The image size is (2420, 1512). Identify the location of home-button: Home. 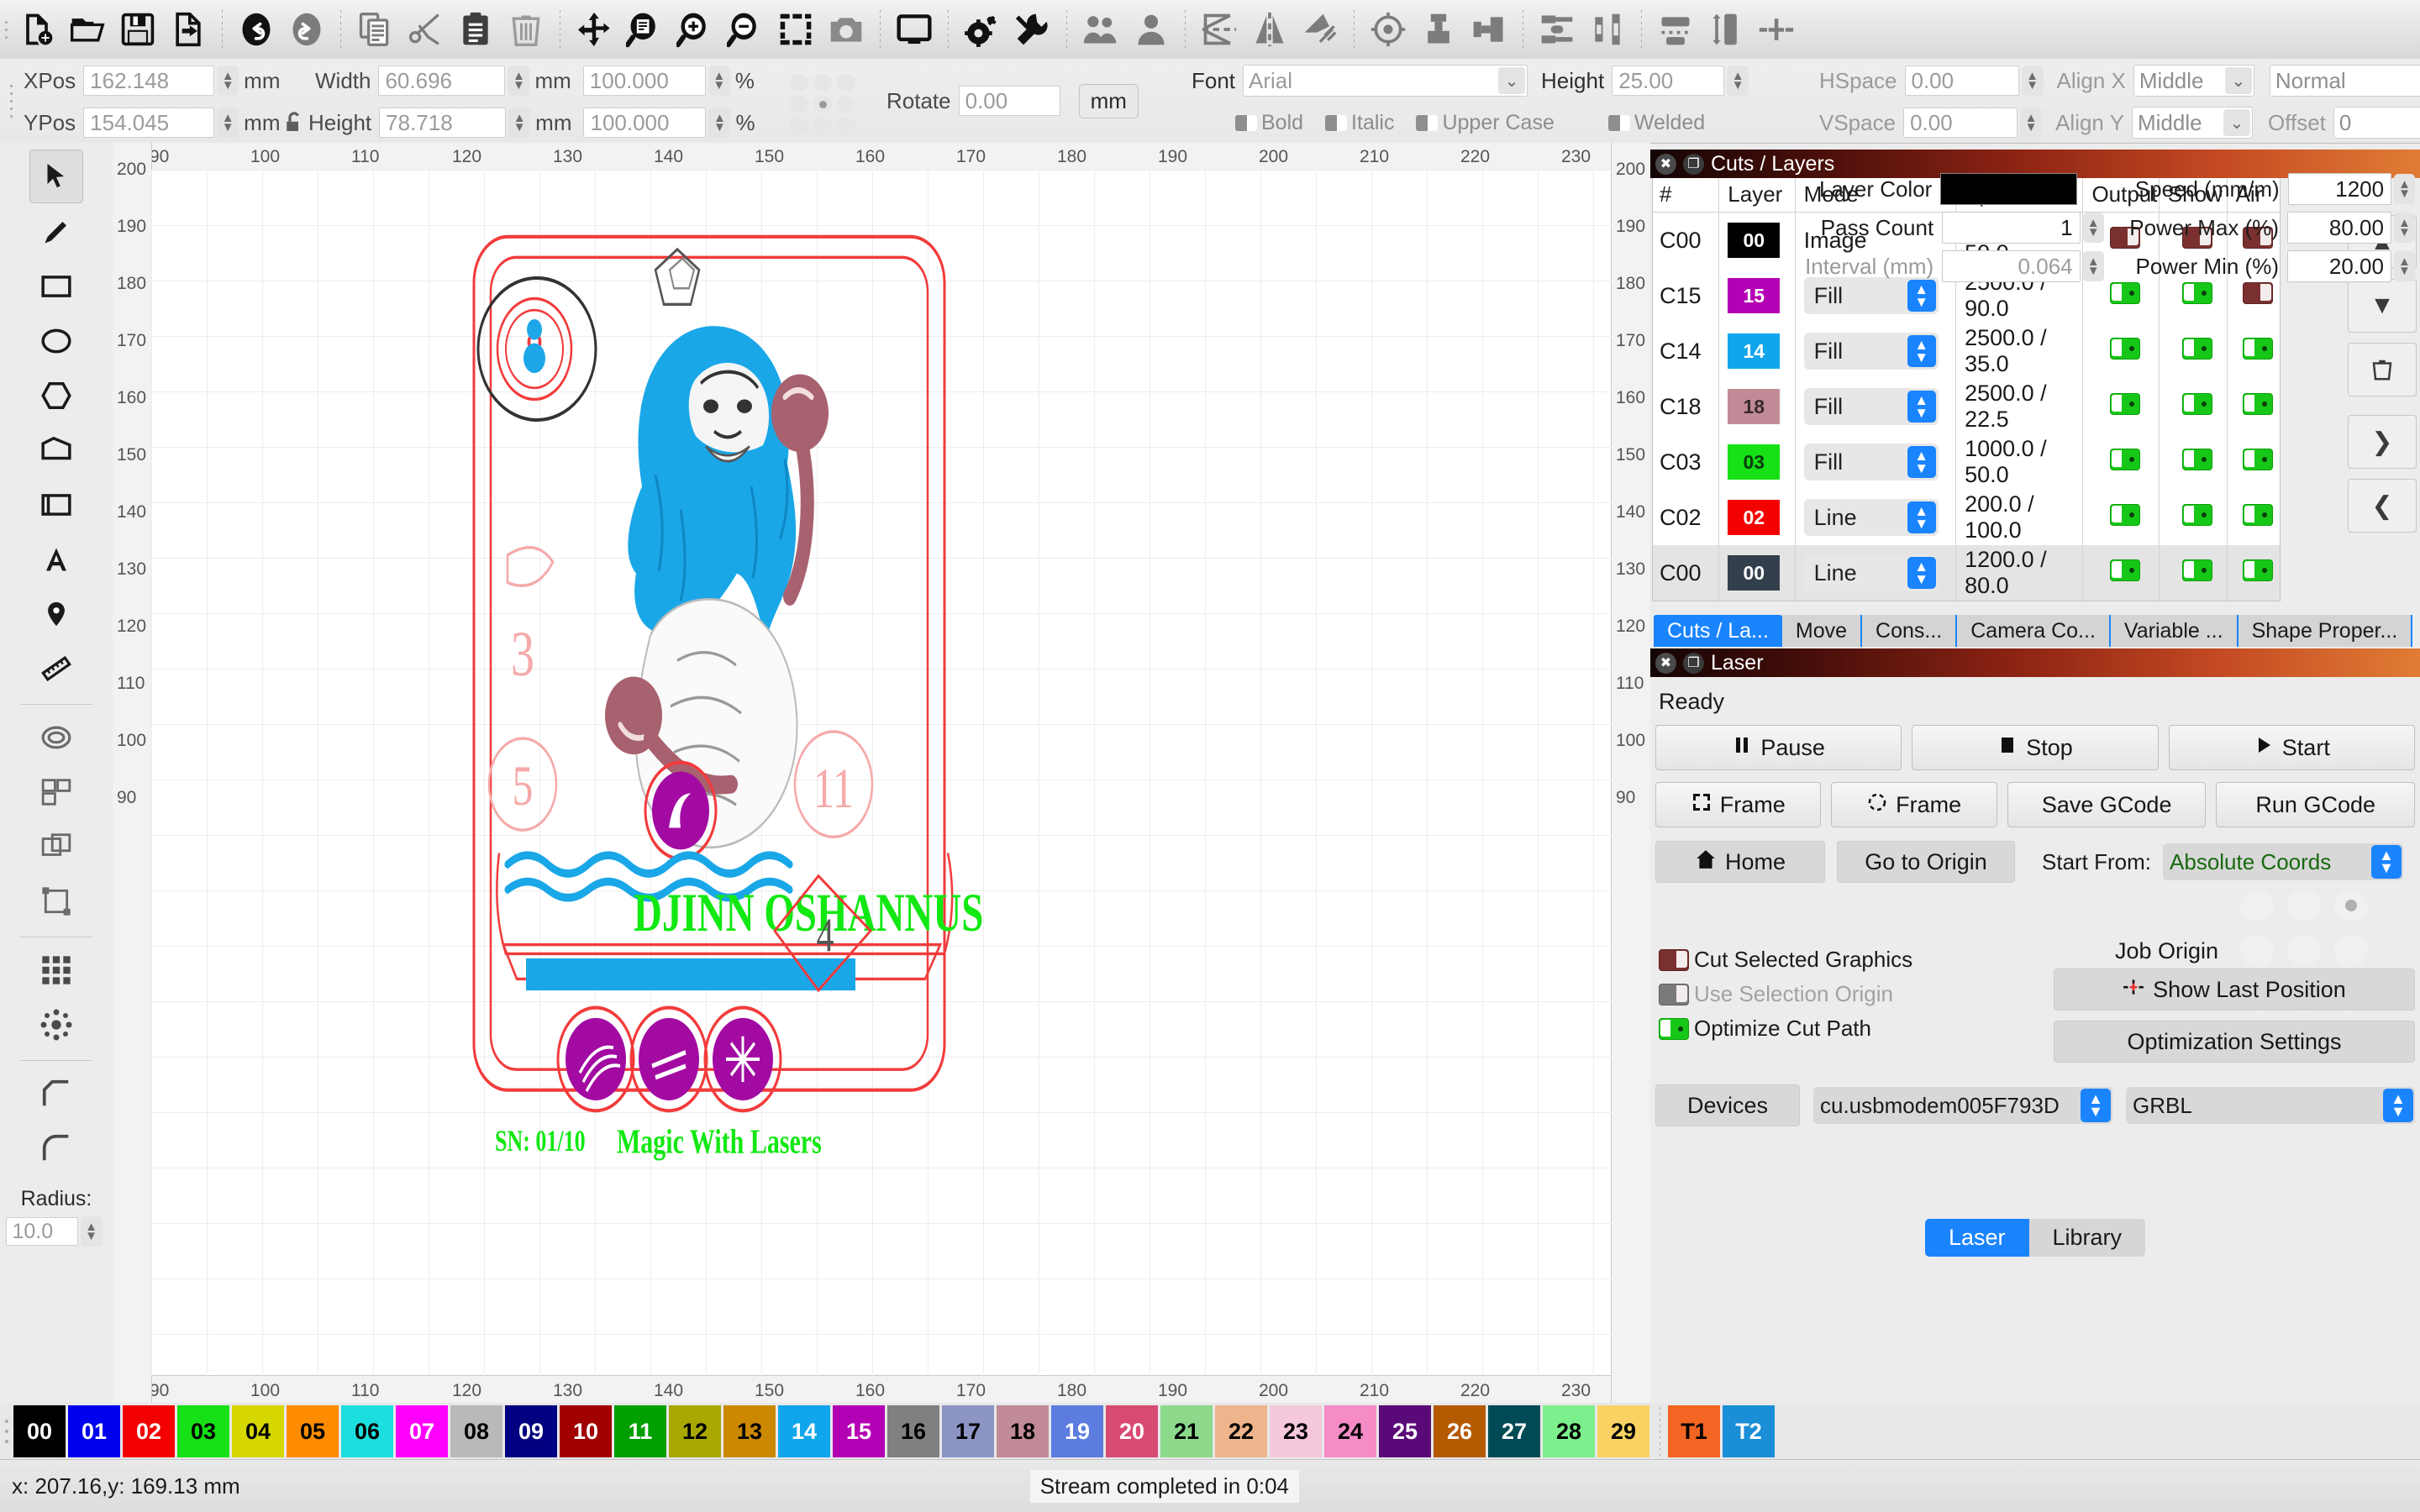
(1740, 862).